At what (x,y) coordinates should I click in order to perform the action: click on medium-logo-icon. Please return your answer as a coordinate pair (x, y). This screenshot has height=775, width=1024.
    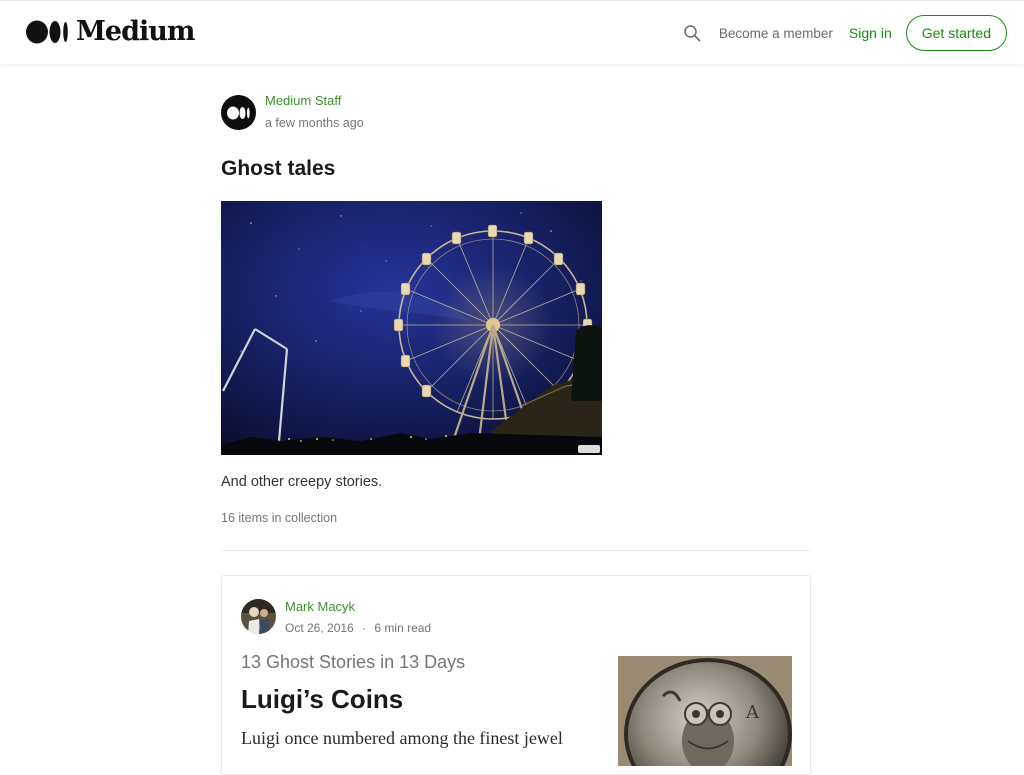
    Looking at the image, I should click on (47, 32).